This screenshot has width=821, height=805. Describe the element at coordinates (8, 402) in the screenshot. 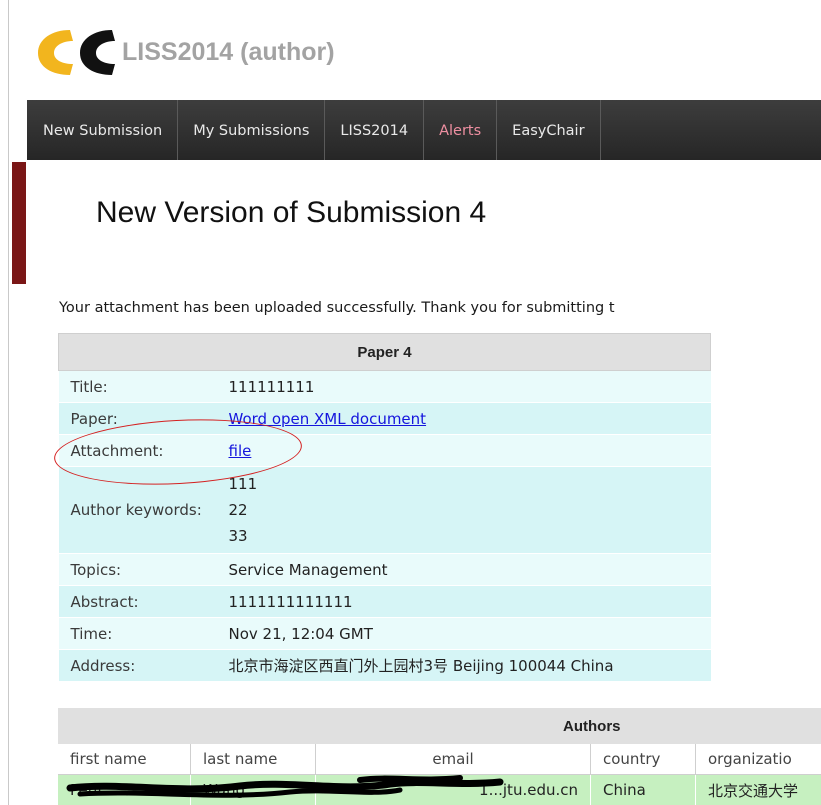

I see `page-left-border` at that location.